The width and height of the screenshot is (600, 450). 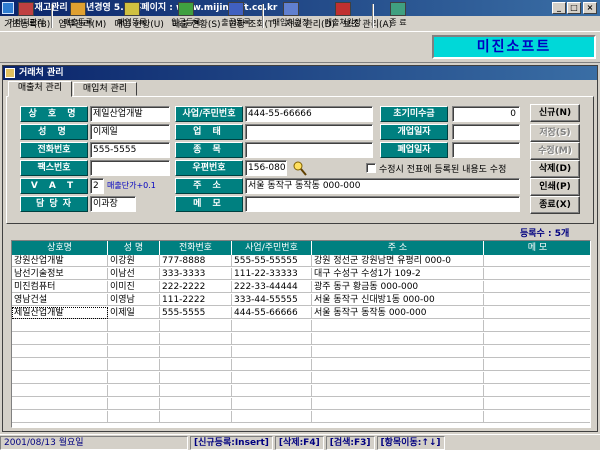 What do you see at coordinates (371, 168) in the screenshot?
I see `edit-voucher-checkbox` at bounding box center [371, 168].